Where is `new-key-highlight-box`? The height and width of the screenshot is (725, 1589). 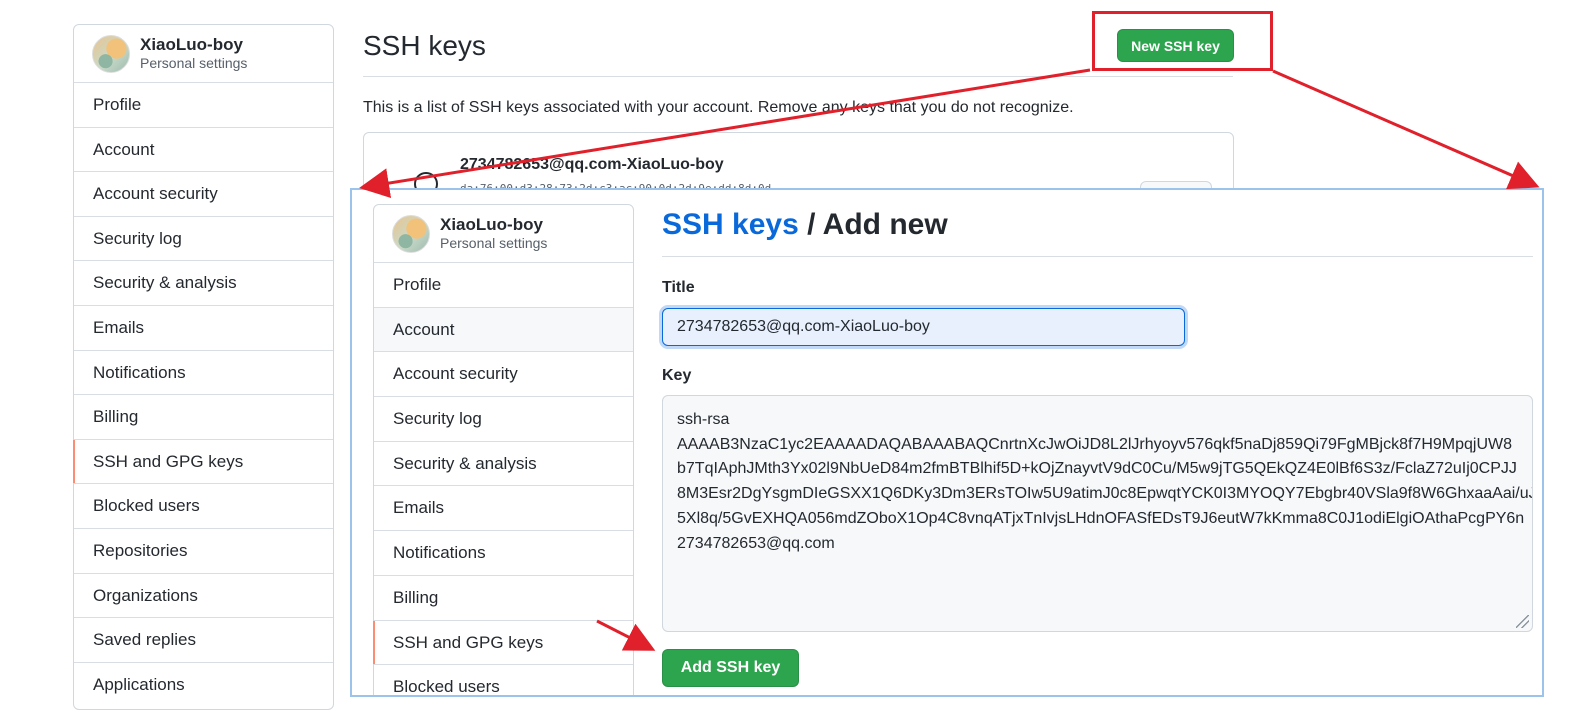 new-key-highlight-box is located at coordinates (1182, 41).